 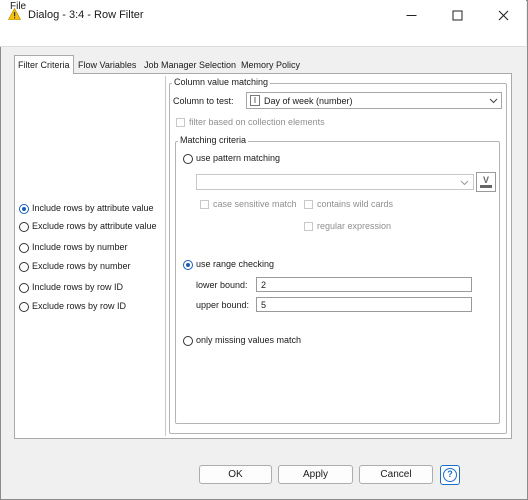 I want to click on maximize-icon, so click(x=457, y=15).